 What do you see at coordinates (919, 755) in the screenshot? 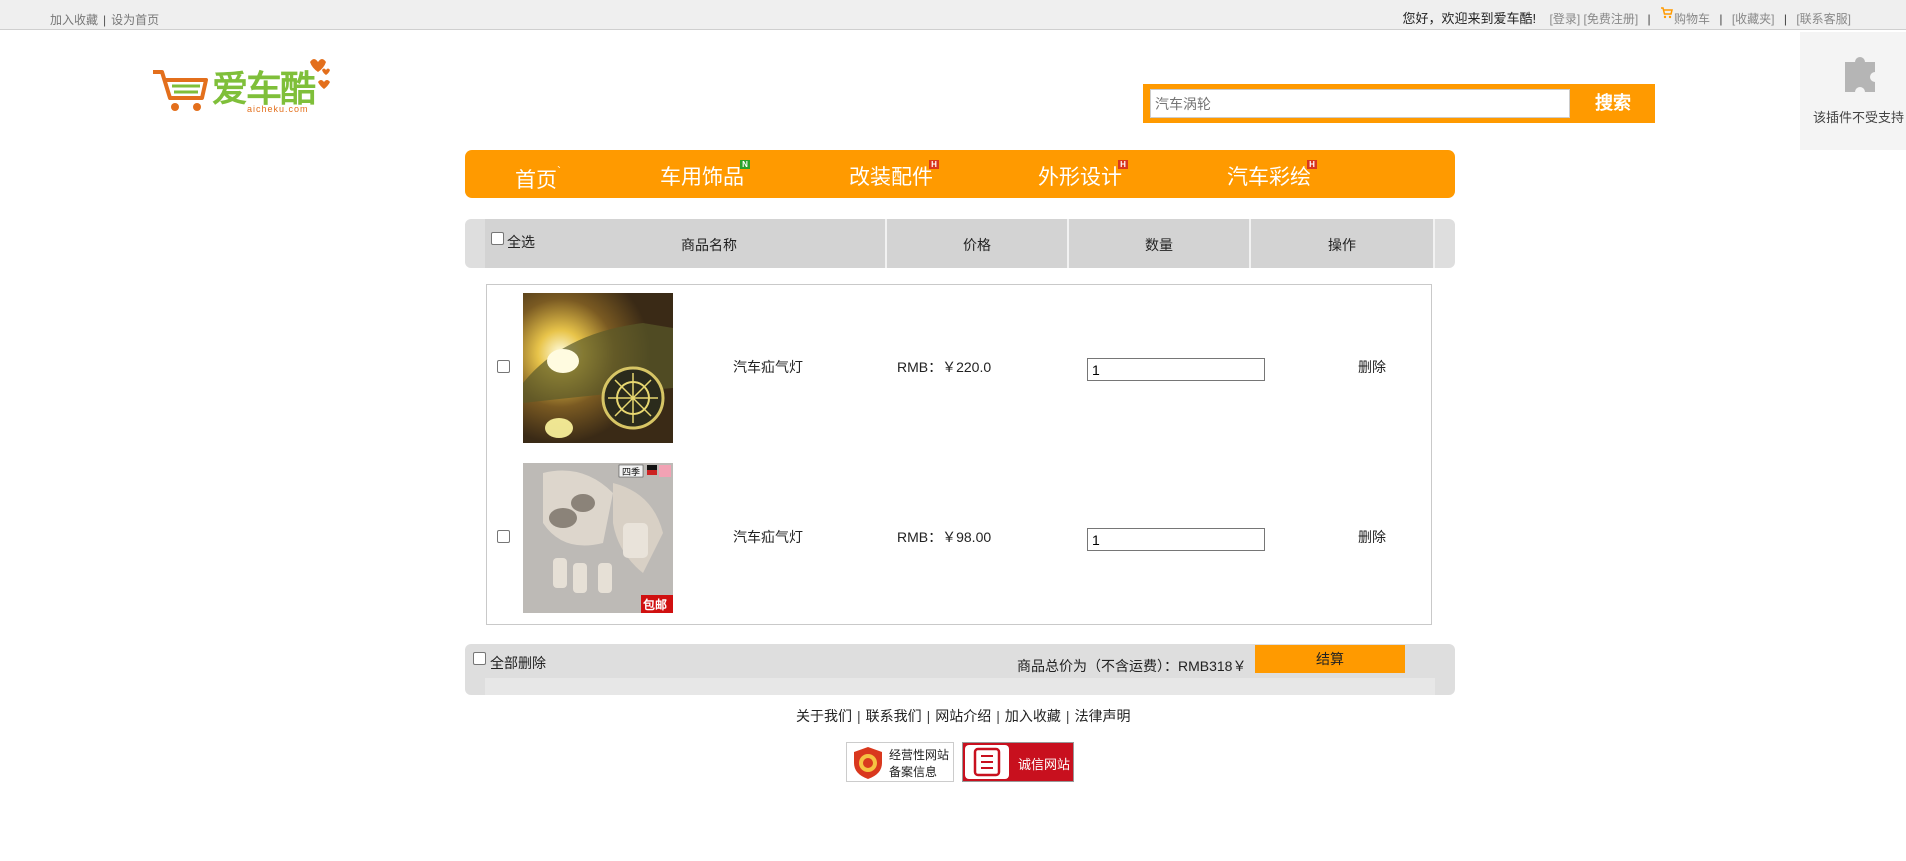
I see `record-info-line1: 经营性网站` at bounding box center [919, 755].